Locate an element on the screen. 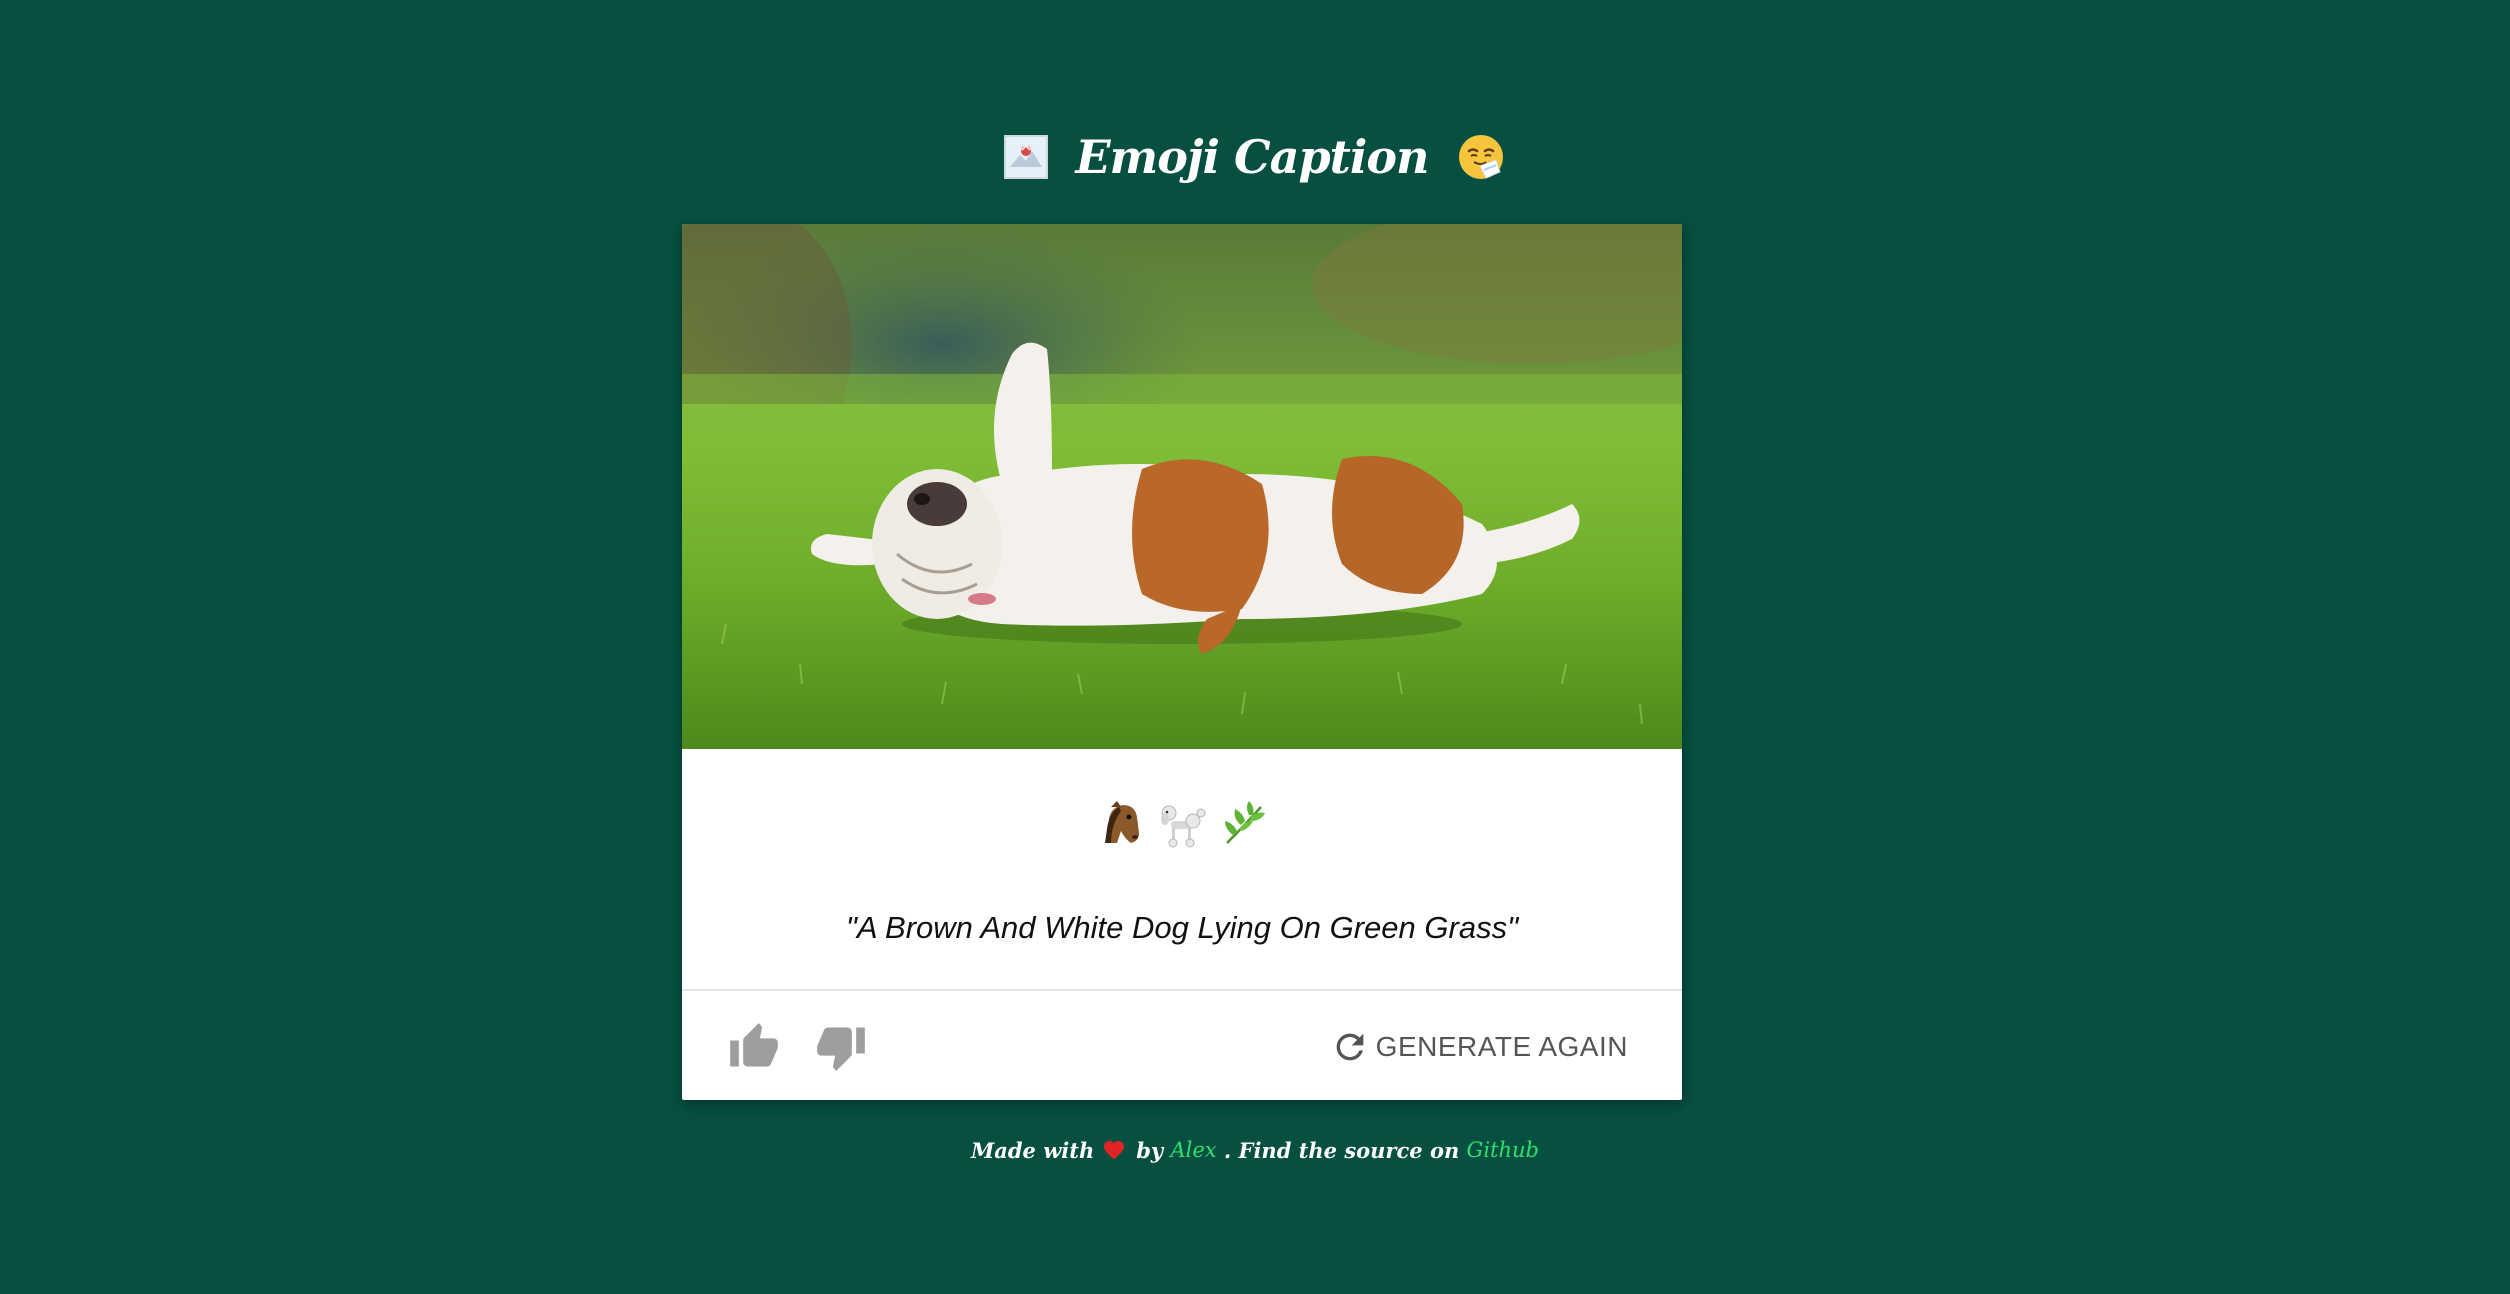 Image resolution: width=2510 pixels, height=1294 pixels. card-actions: GENERATE AGAIN is located at coordinates (1182, 1045).